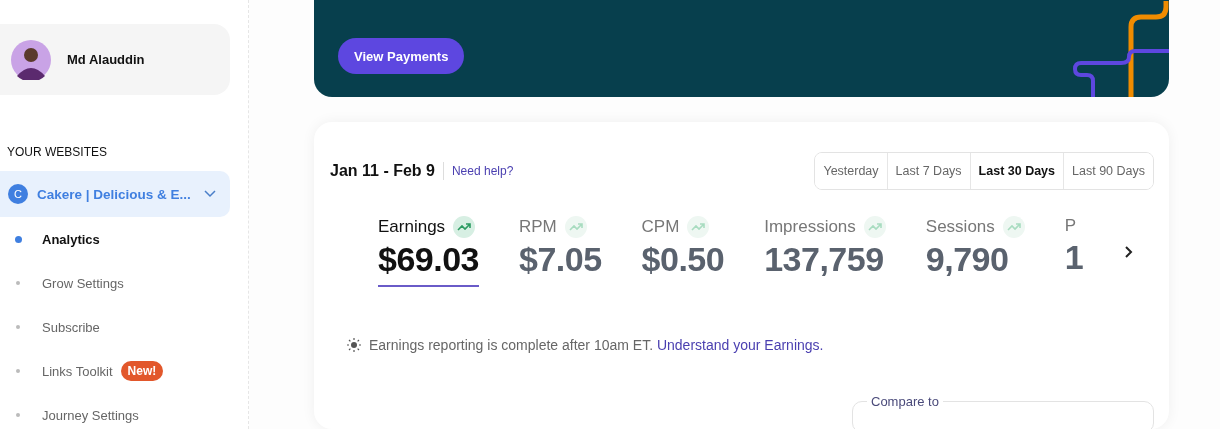  What do you see at coordinates (31, 59) in the screenshot?
I see `avatar-icon` at bounding box center [31, 59].